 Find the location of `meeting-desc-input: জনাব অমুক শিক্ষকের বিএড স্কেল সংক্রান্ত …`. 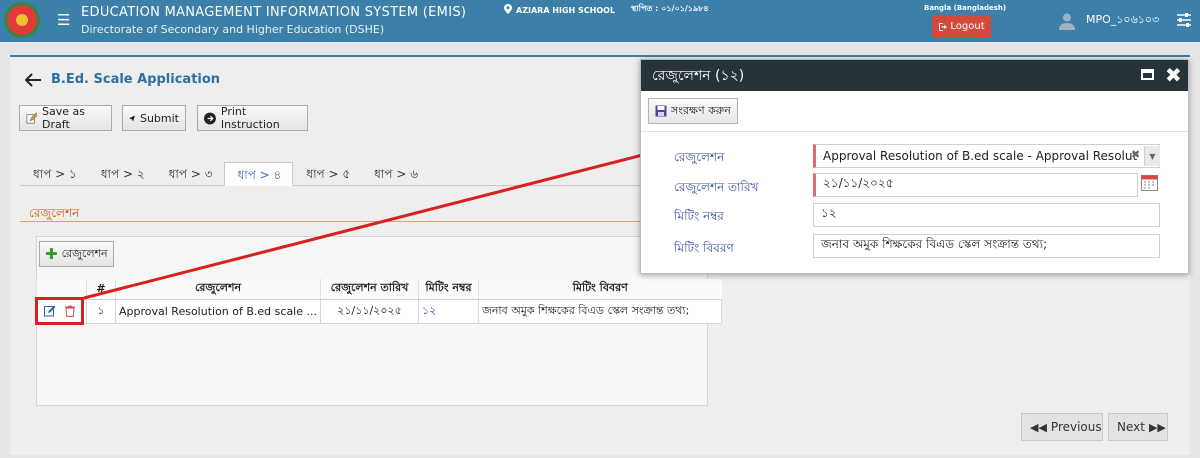

meeting-desc-input: জনাব অমুক শিক্ষকের বিএড স্কেল সংক্রান্ত … is located at coordinates (986, 246).